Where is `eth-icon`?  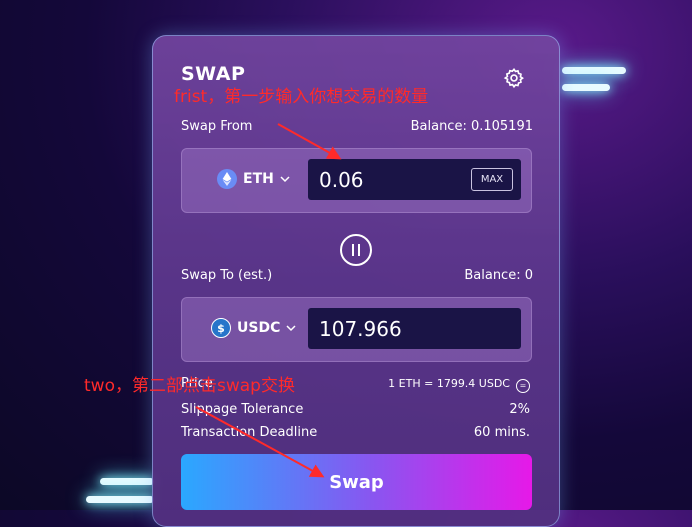
eth-icon is located at coordinates (227, 179).